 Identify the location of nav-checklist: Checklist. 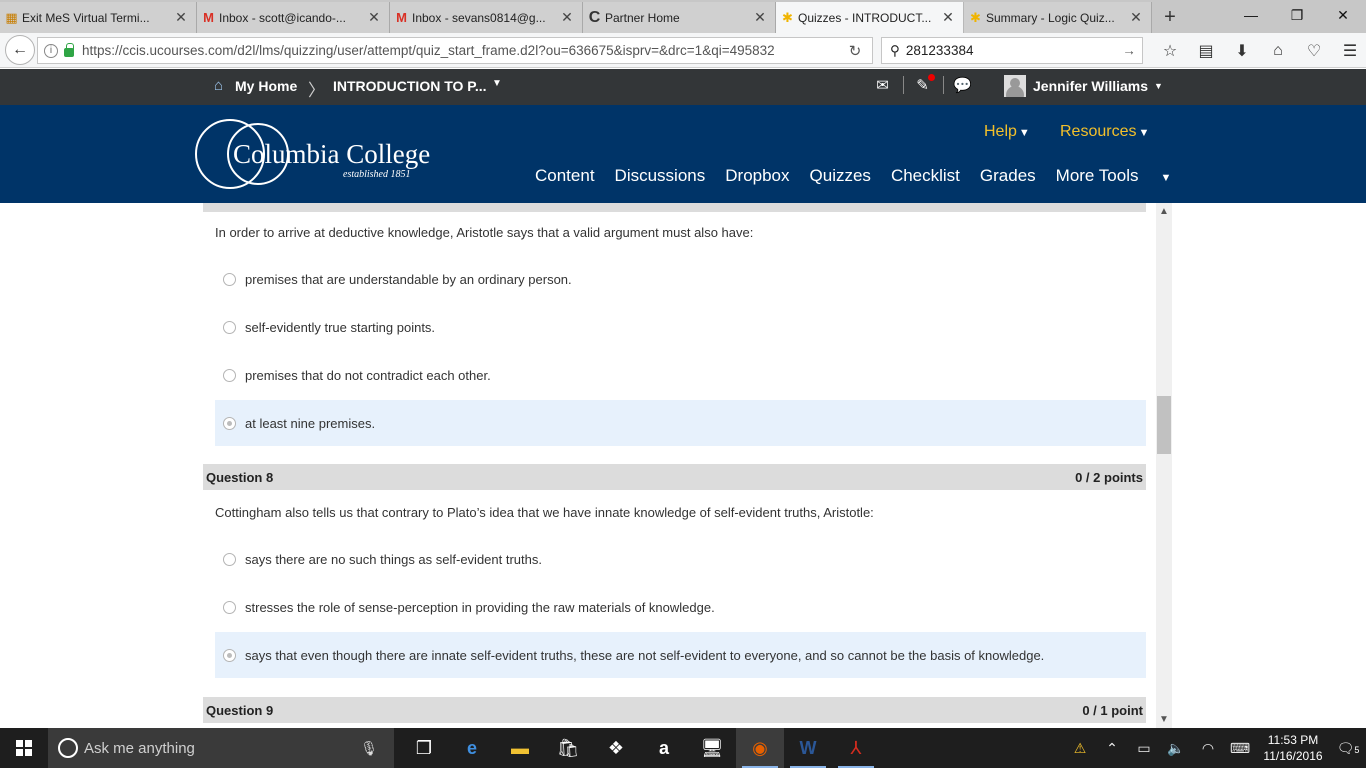
(925, 176).